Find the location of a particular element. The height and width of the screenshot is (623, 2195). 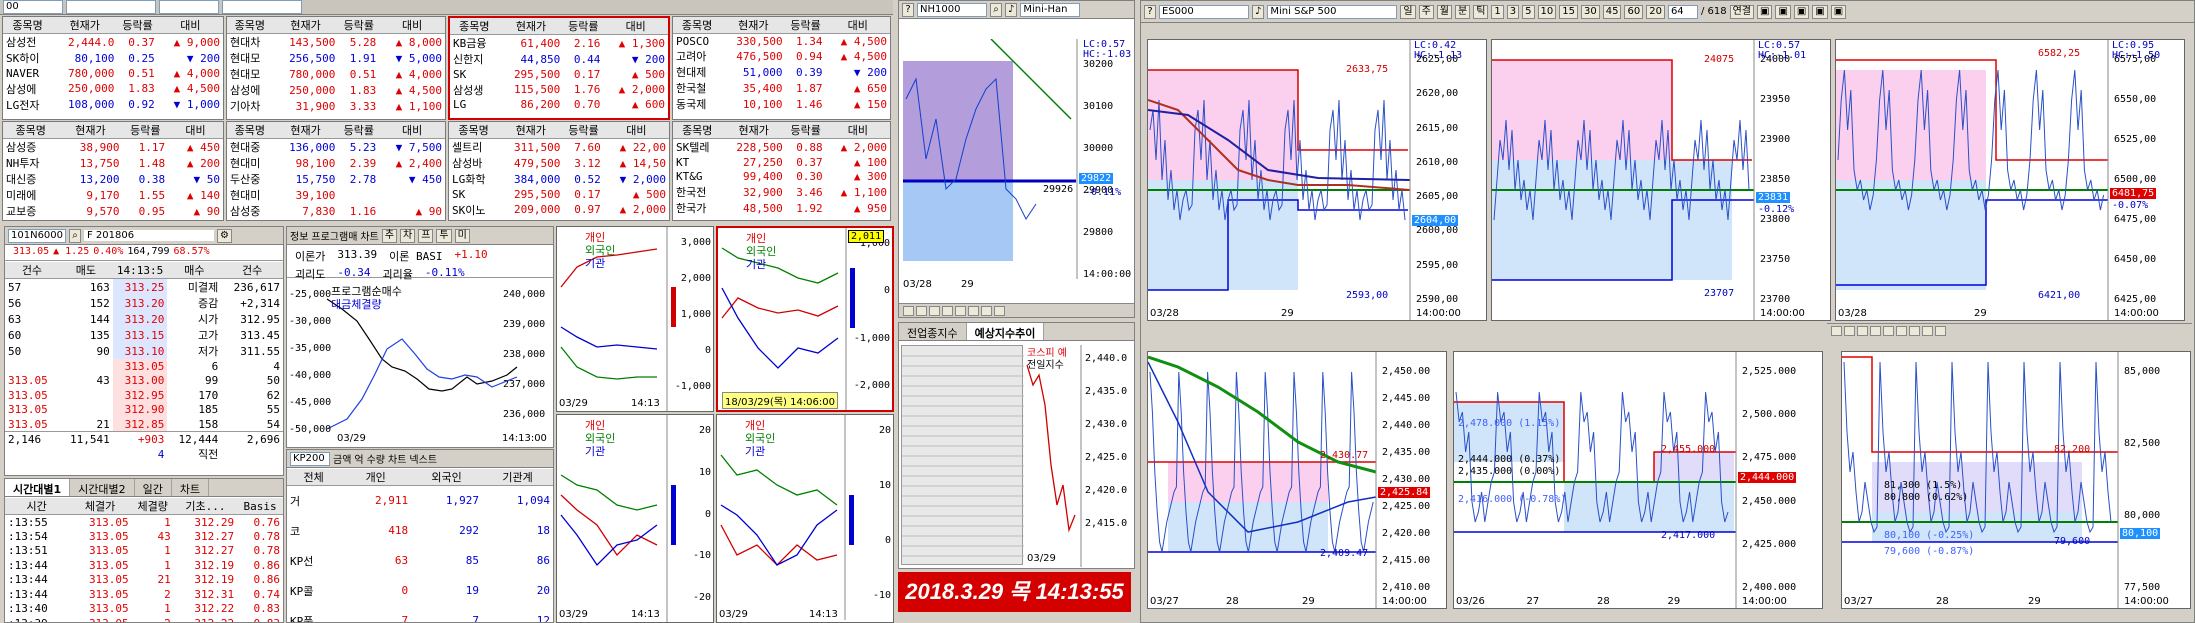

quote-row: 교보증 9,570 0.95 ▲ 90 is located at coordinates (113, 211).